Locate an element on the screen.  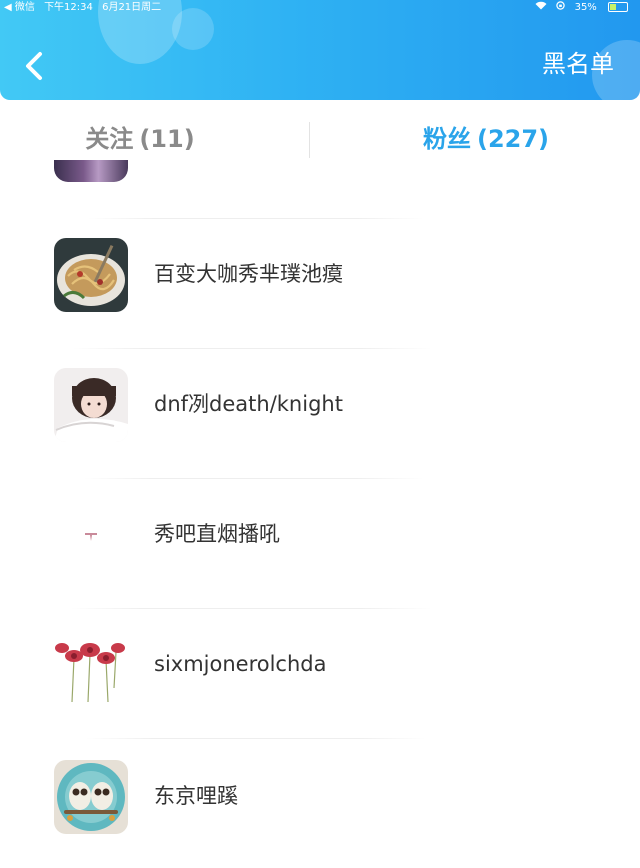
tab-fans: 粉丝 (227) is located at coordinates (486, 139).